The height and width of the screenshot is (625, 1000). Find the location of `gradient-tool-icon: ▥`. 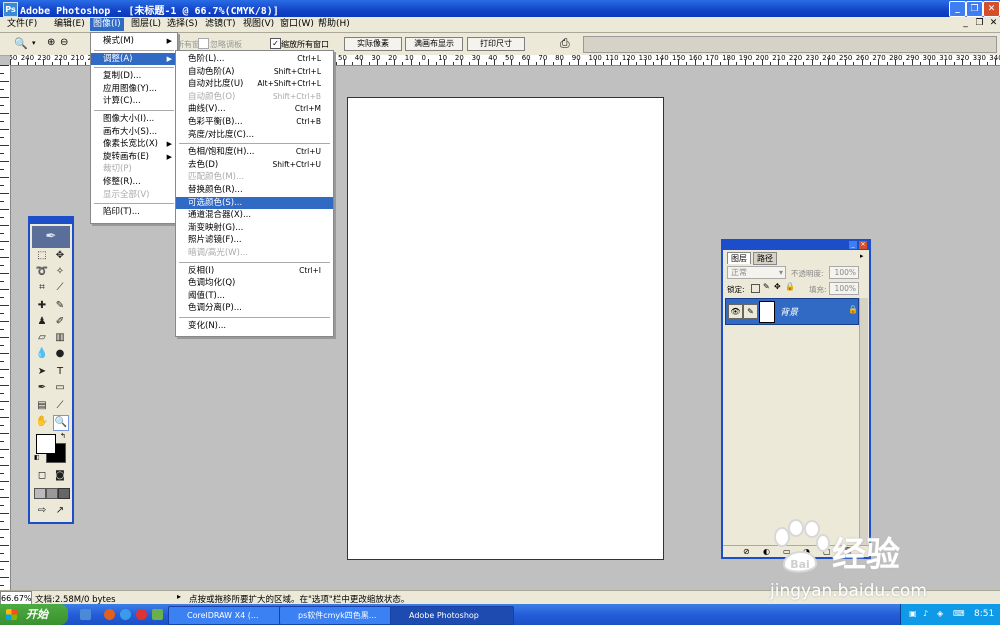

gradient-tool-icon: ▥ is located at coordinates (60, 338).